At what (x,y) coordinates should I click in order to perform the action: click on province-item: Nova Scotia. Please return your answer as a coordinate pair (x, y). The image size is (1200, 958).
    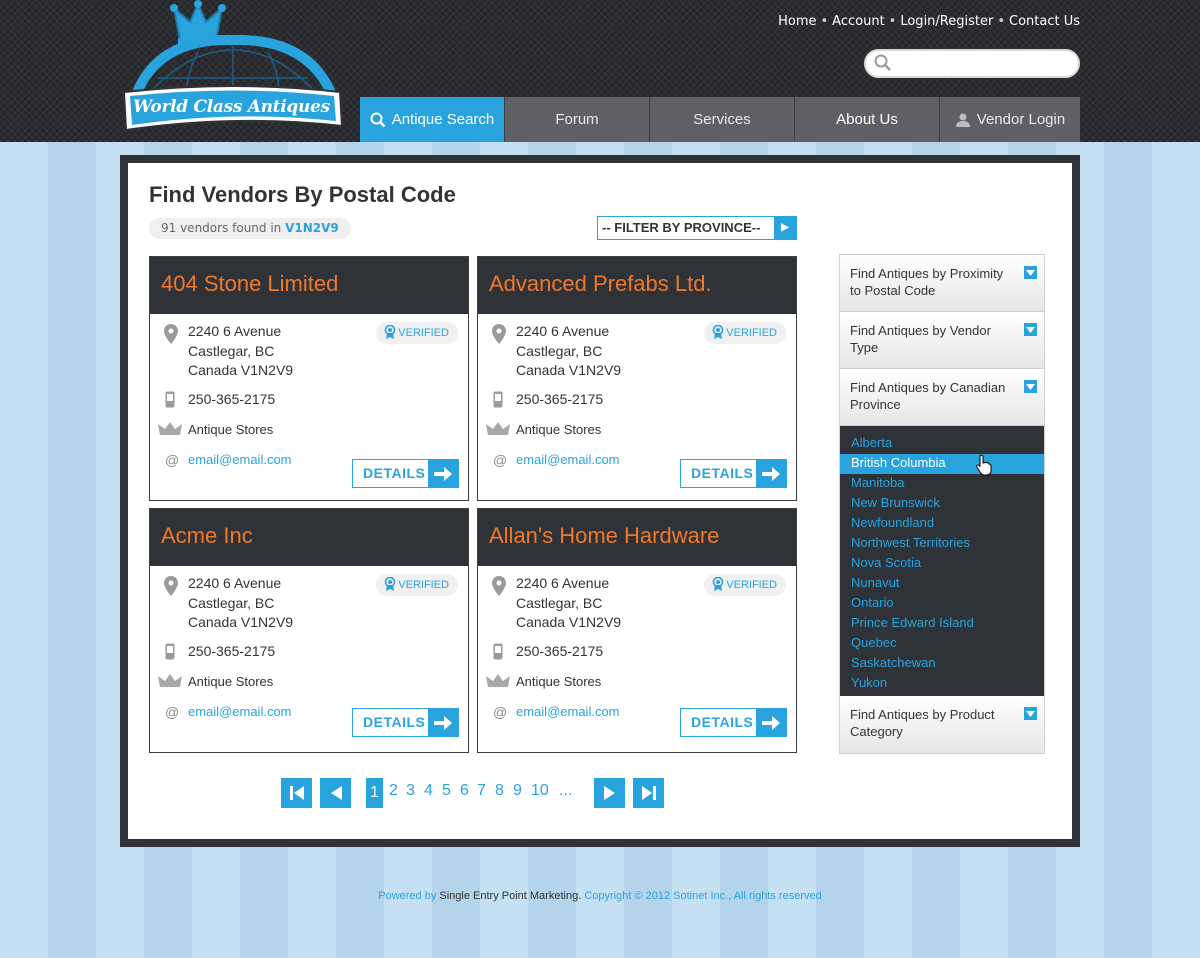
    Looking at the image, I should click on (942, 564).